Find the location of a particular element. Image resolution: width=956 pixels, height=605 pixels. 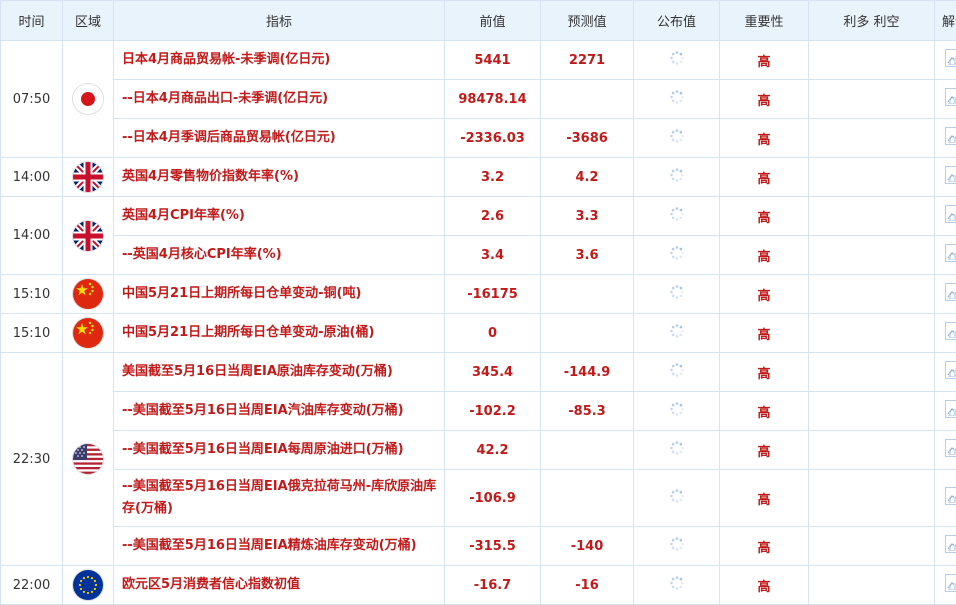

previous-value: -315.5 is located at coordinates (493, 546).